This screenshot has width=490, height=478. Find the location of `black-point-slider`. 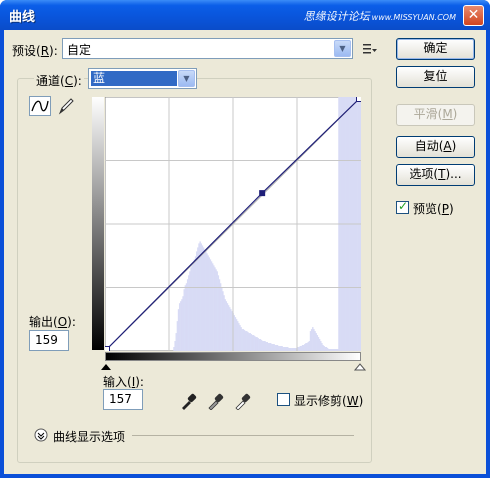

black-point-slider is located at coordinates (106, 367).